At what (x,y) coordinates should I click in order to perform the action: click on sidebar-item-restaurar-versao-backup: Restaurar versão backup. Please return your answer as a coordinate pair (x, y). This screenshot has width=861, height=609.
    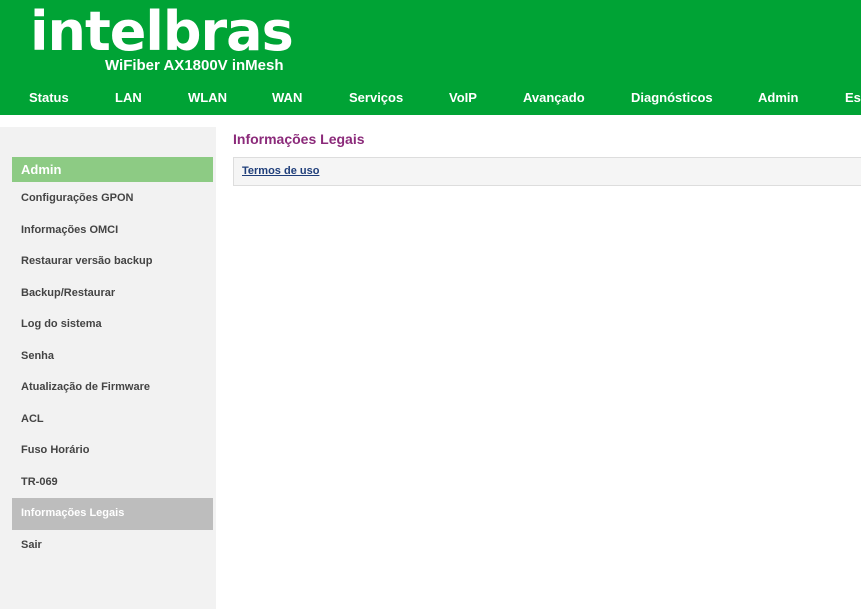
    Looking at the image, I should click on (112, 262).